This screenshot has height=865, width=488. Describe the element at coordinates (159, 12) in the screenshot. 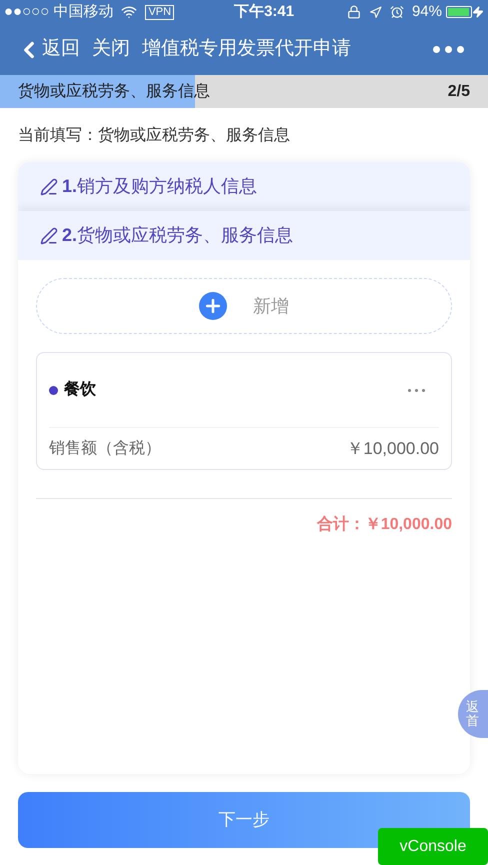

I see `vpn-badge: VPN` at that location.